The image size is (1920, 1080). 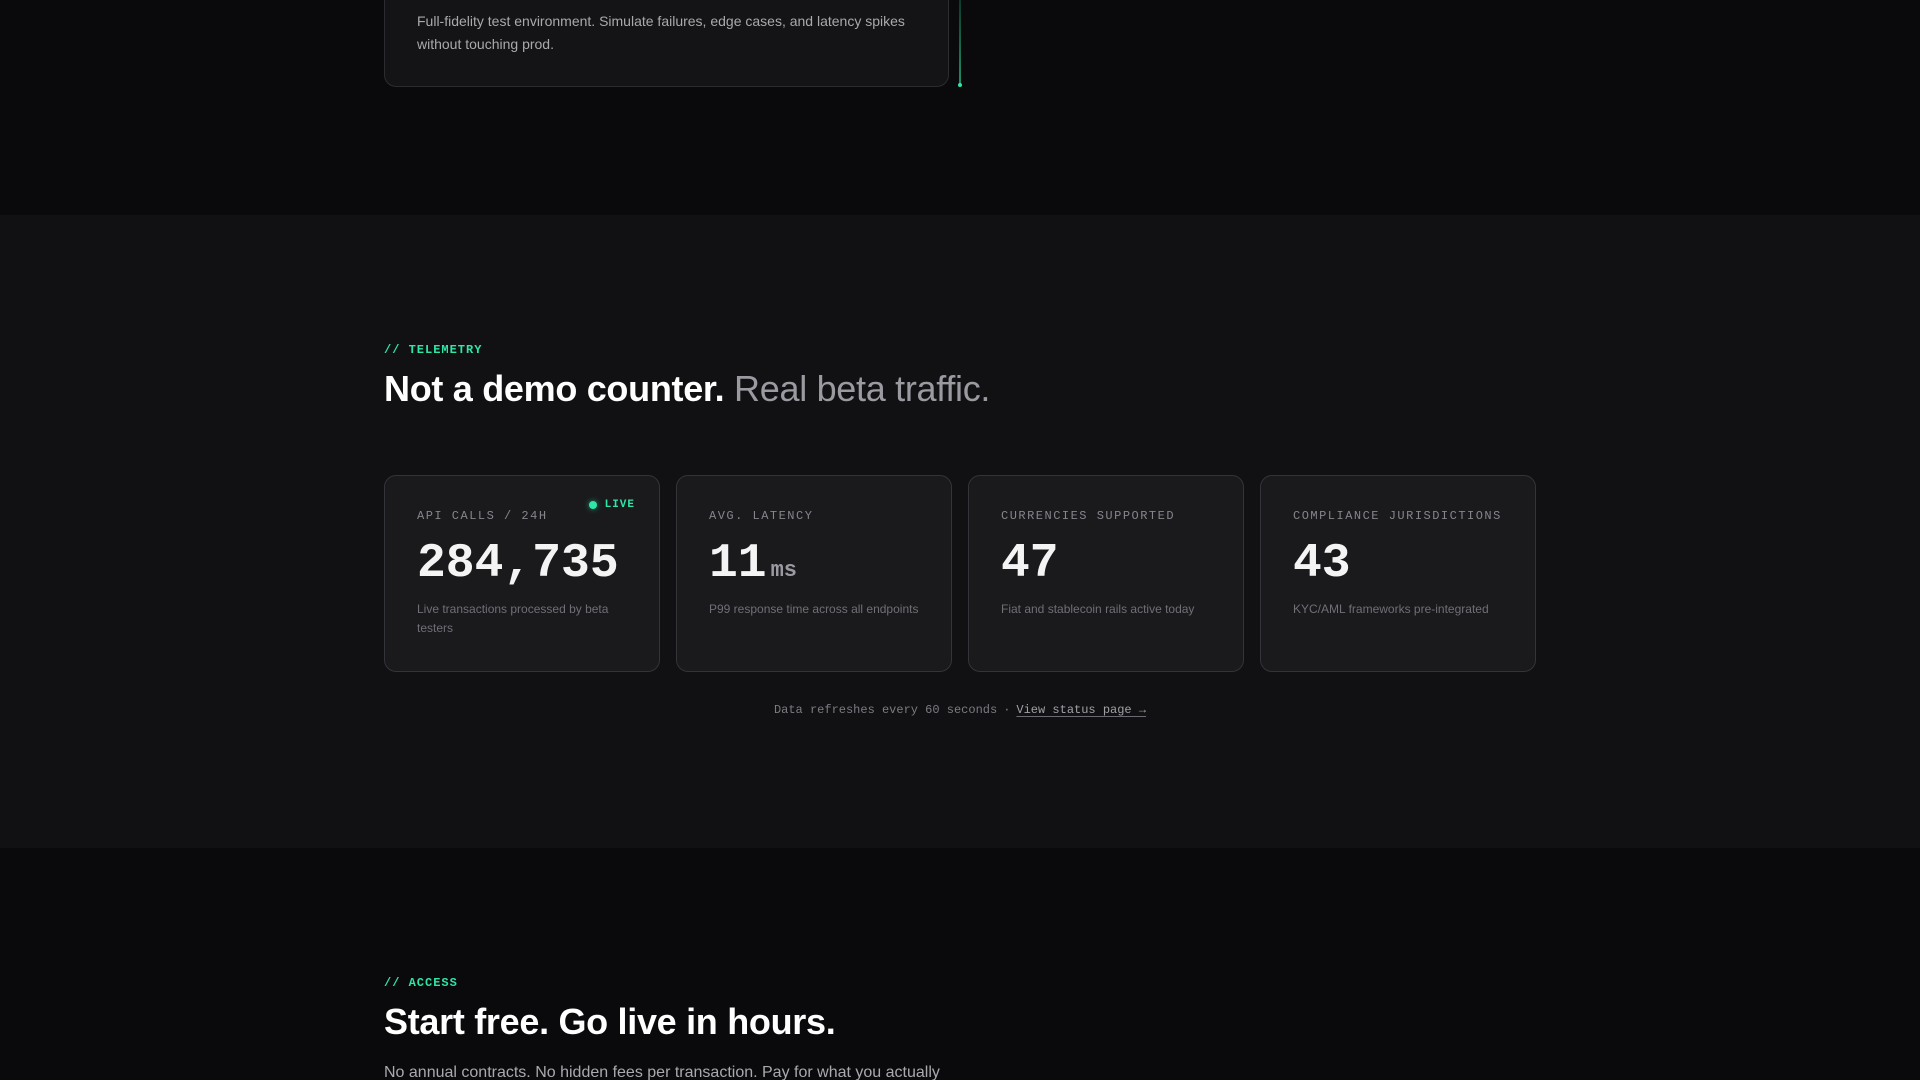 What do you see at coordinates (619, 505) in the screenshot?
I see `live-badge-text: LIVE` at bounding box center [619, 505].